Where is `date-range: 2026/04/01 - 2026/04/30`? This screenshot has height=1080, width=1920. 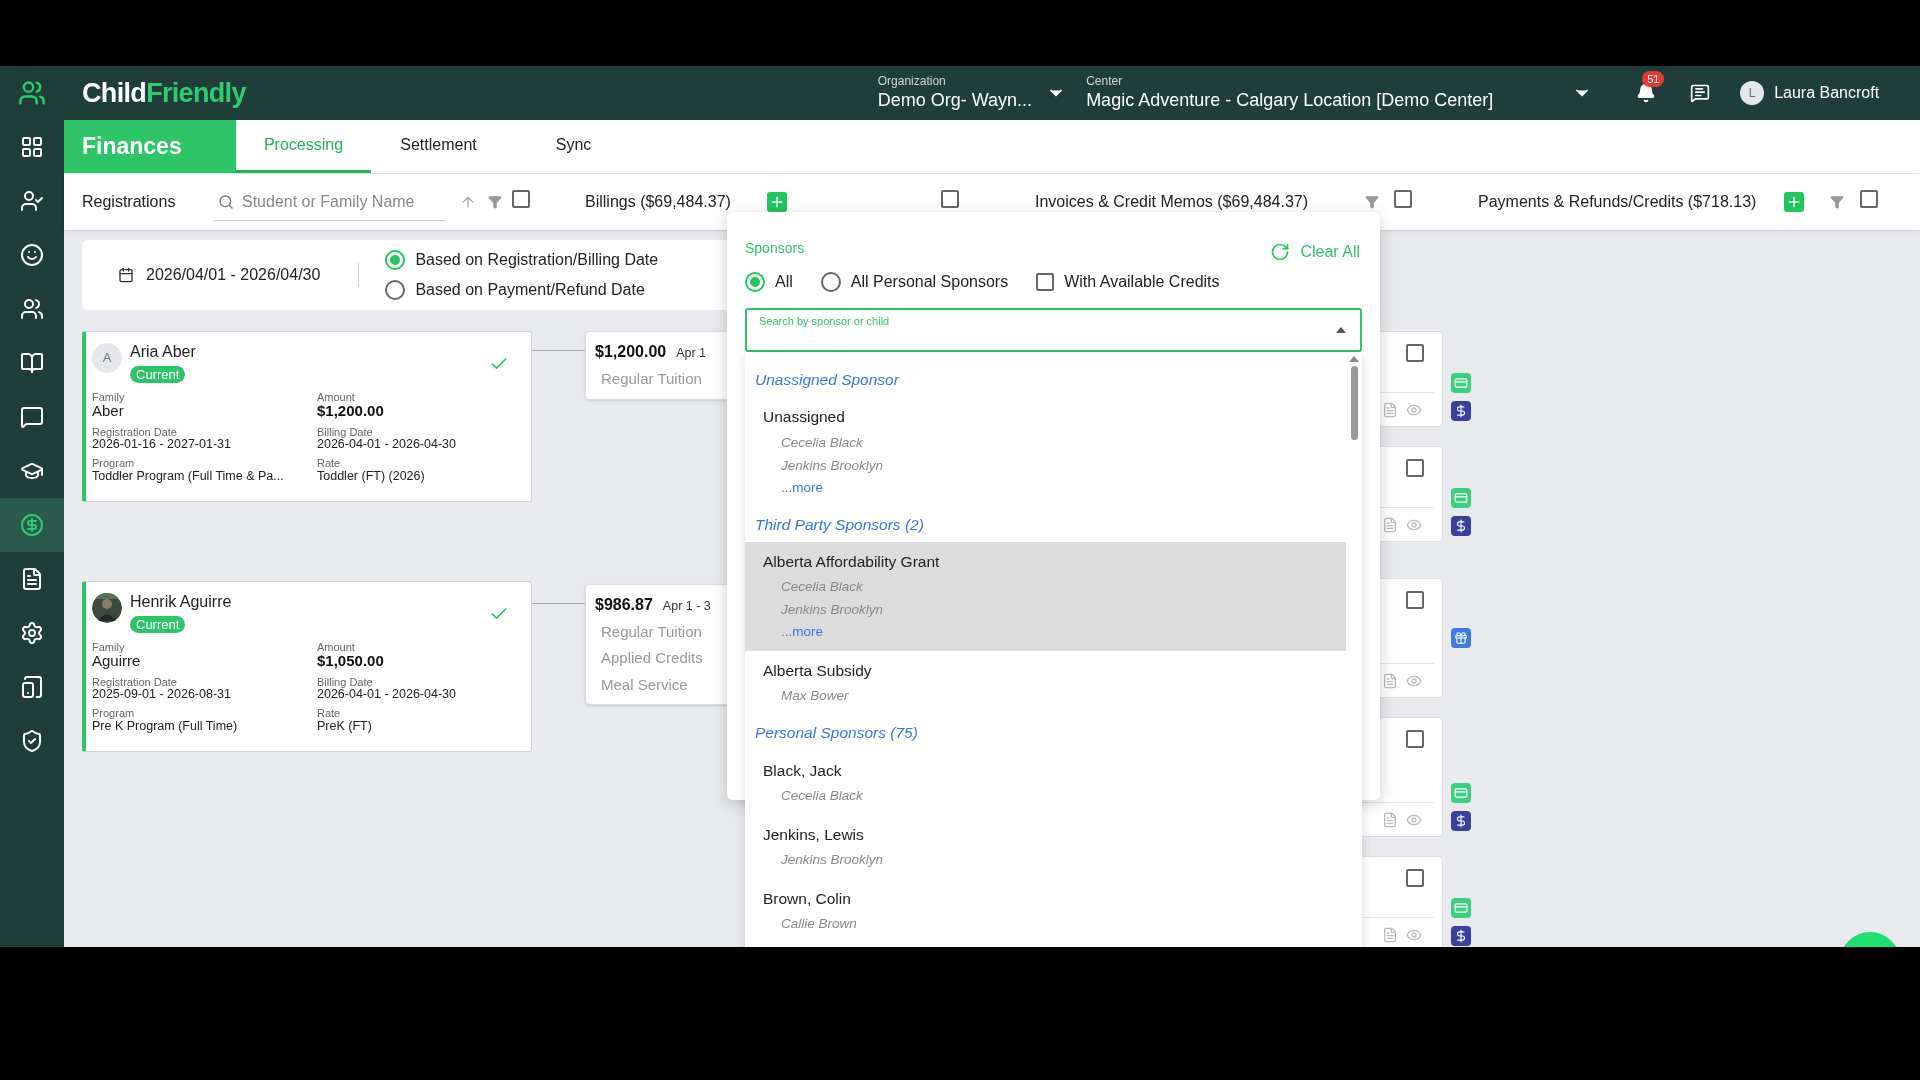 date-range: 2026/04/01 - 2026/04/30 is located at coordinates (233, 275).